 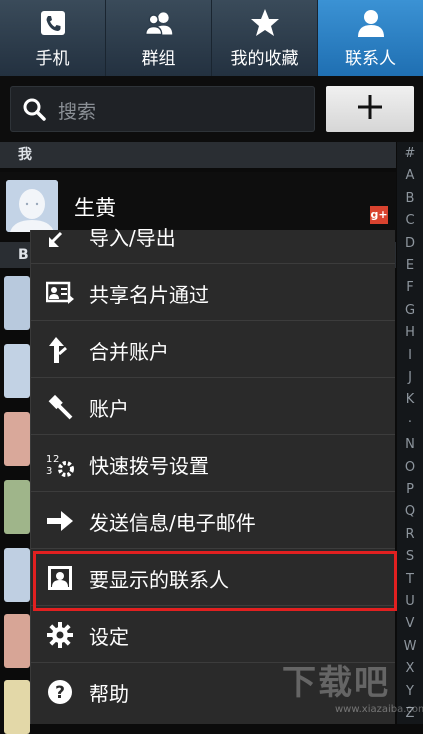 I want to click on menu-item-merge-accounts: 合并账户, so click(x=213, y=349).